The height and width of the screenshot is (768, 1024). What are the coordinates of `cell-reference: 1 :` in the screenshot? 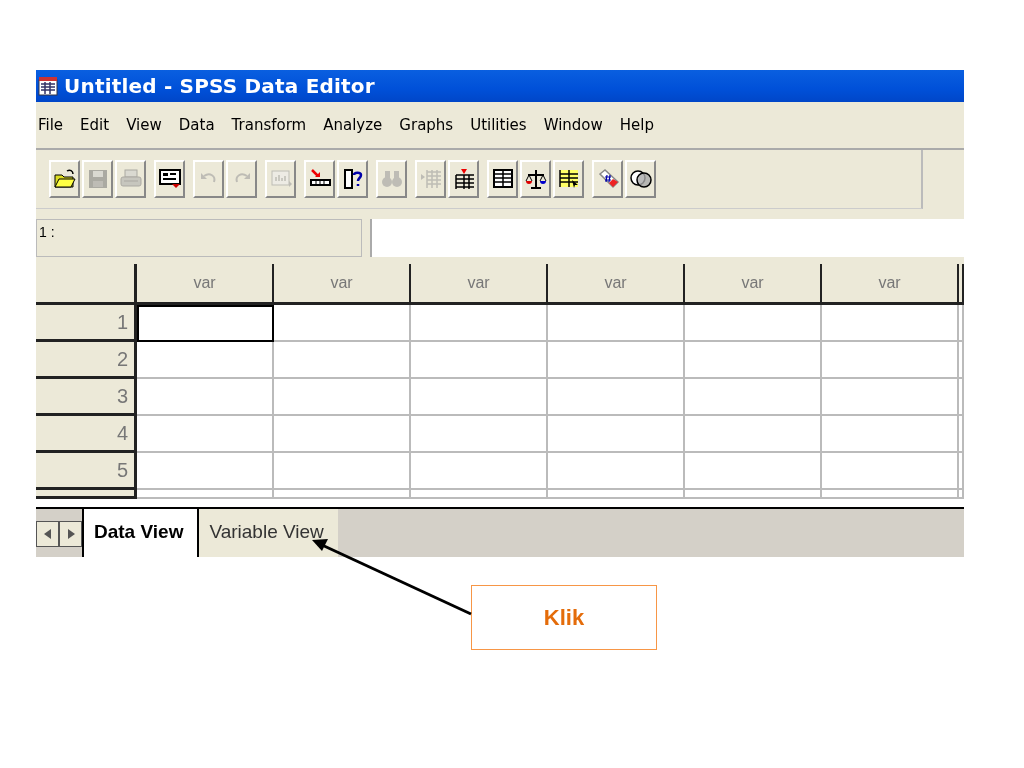 It's located at (199, 238).